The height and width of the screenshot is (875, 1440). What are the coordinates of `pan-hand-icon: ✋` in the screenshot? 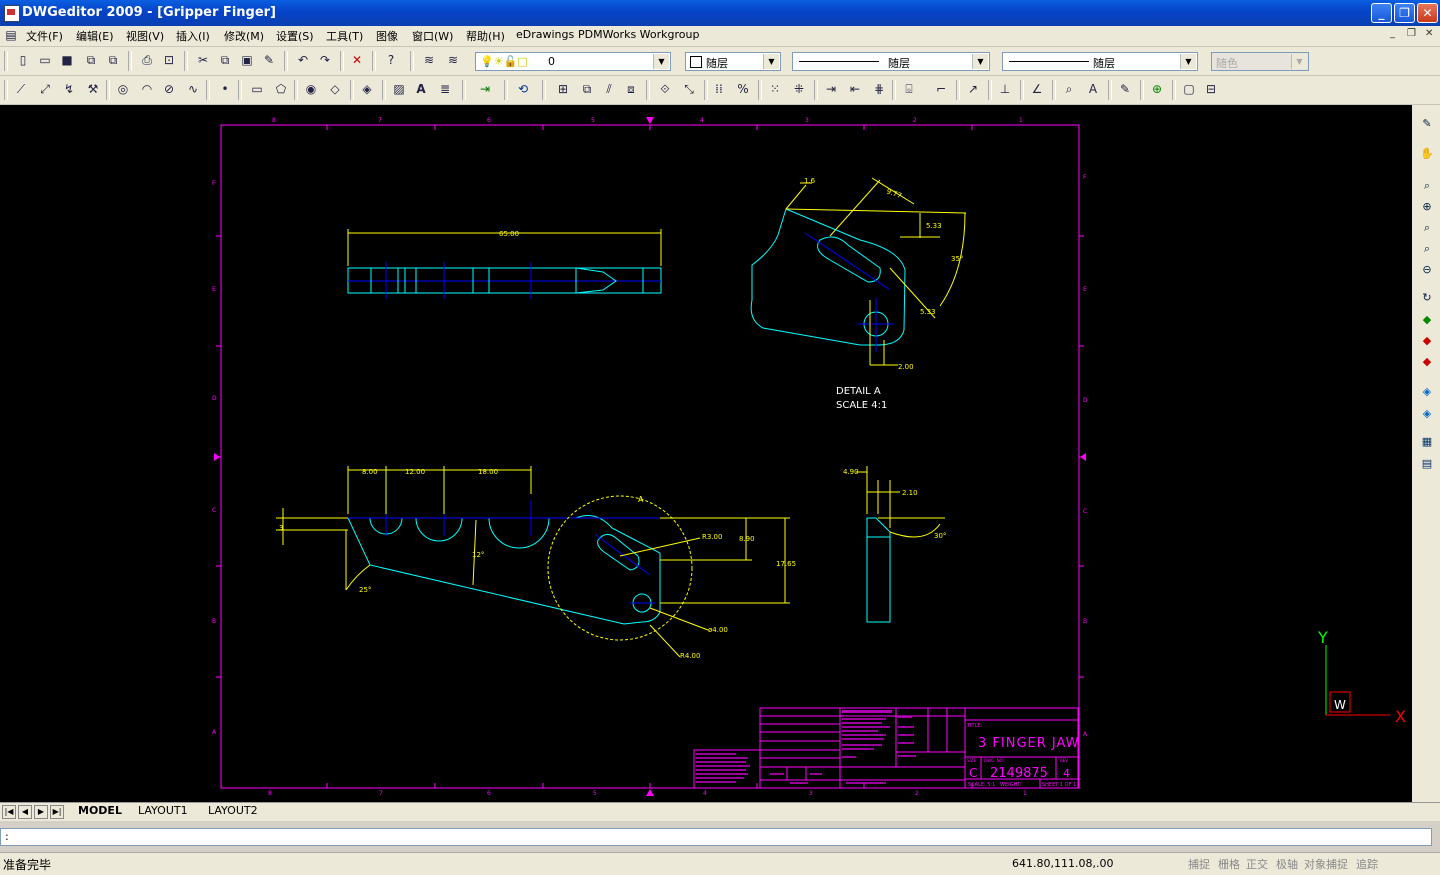 It's located at (1427, 154).